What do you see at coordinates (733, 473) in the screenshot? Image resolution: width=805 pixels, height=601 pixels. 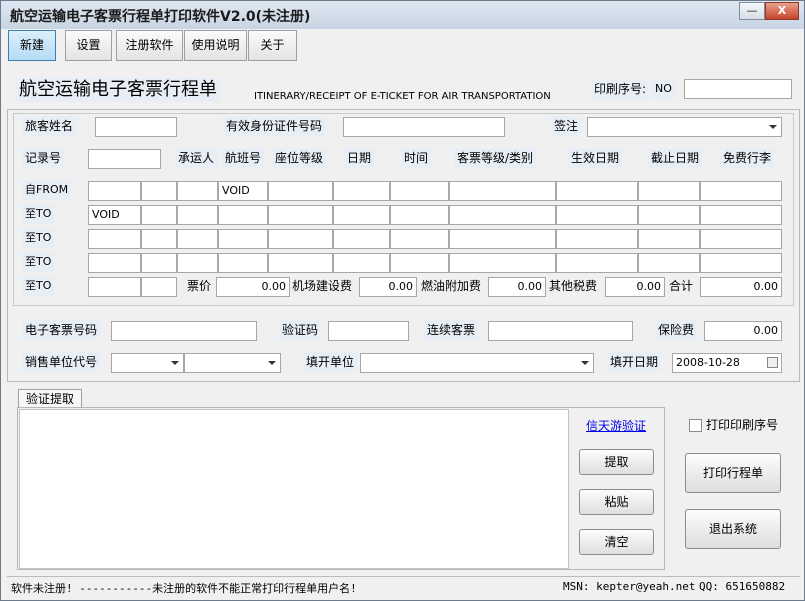 I see `print-itinerary-button: 打印行程单` at bounding box center [733, 473].